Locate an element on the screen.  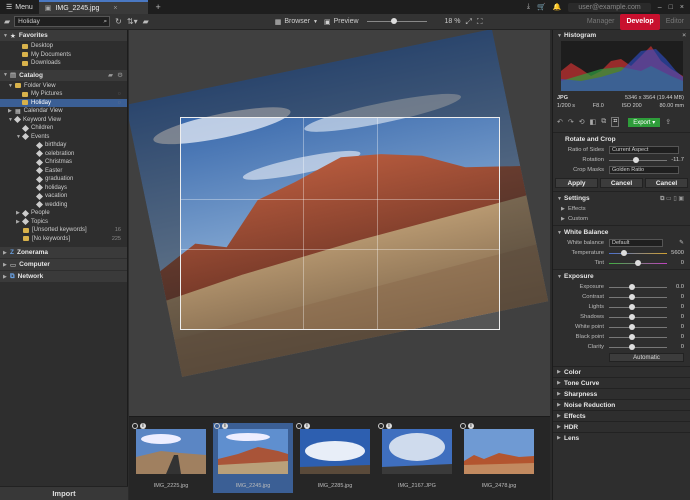
adjust-section: ▶ Effects is located at coordinates (621, 415).